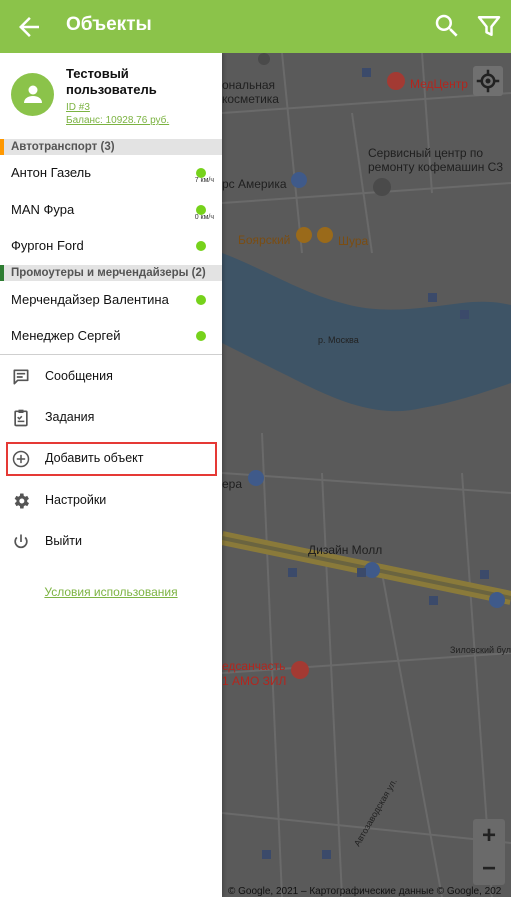 Image resolution: width=511 pixels, height=897 pixels. I want to click on map-label: Боярский, so click(264, 240).